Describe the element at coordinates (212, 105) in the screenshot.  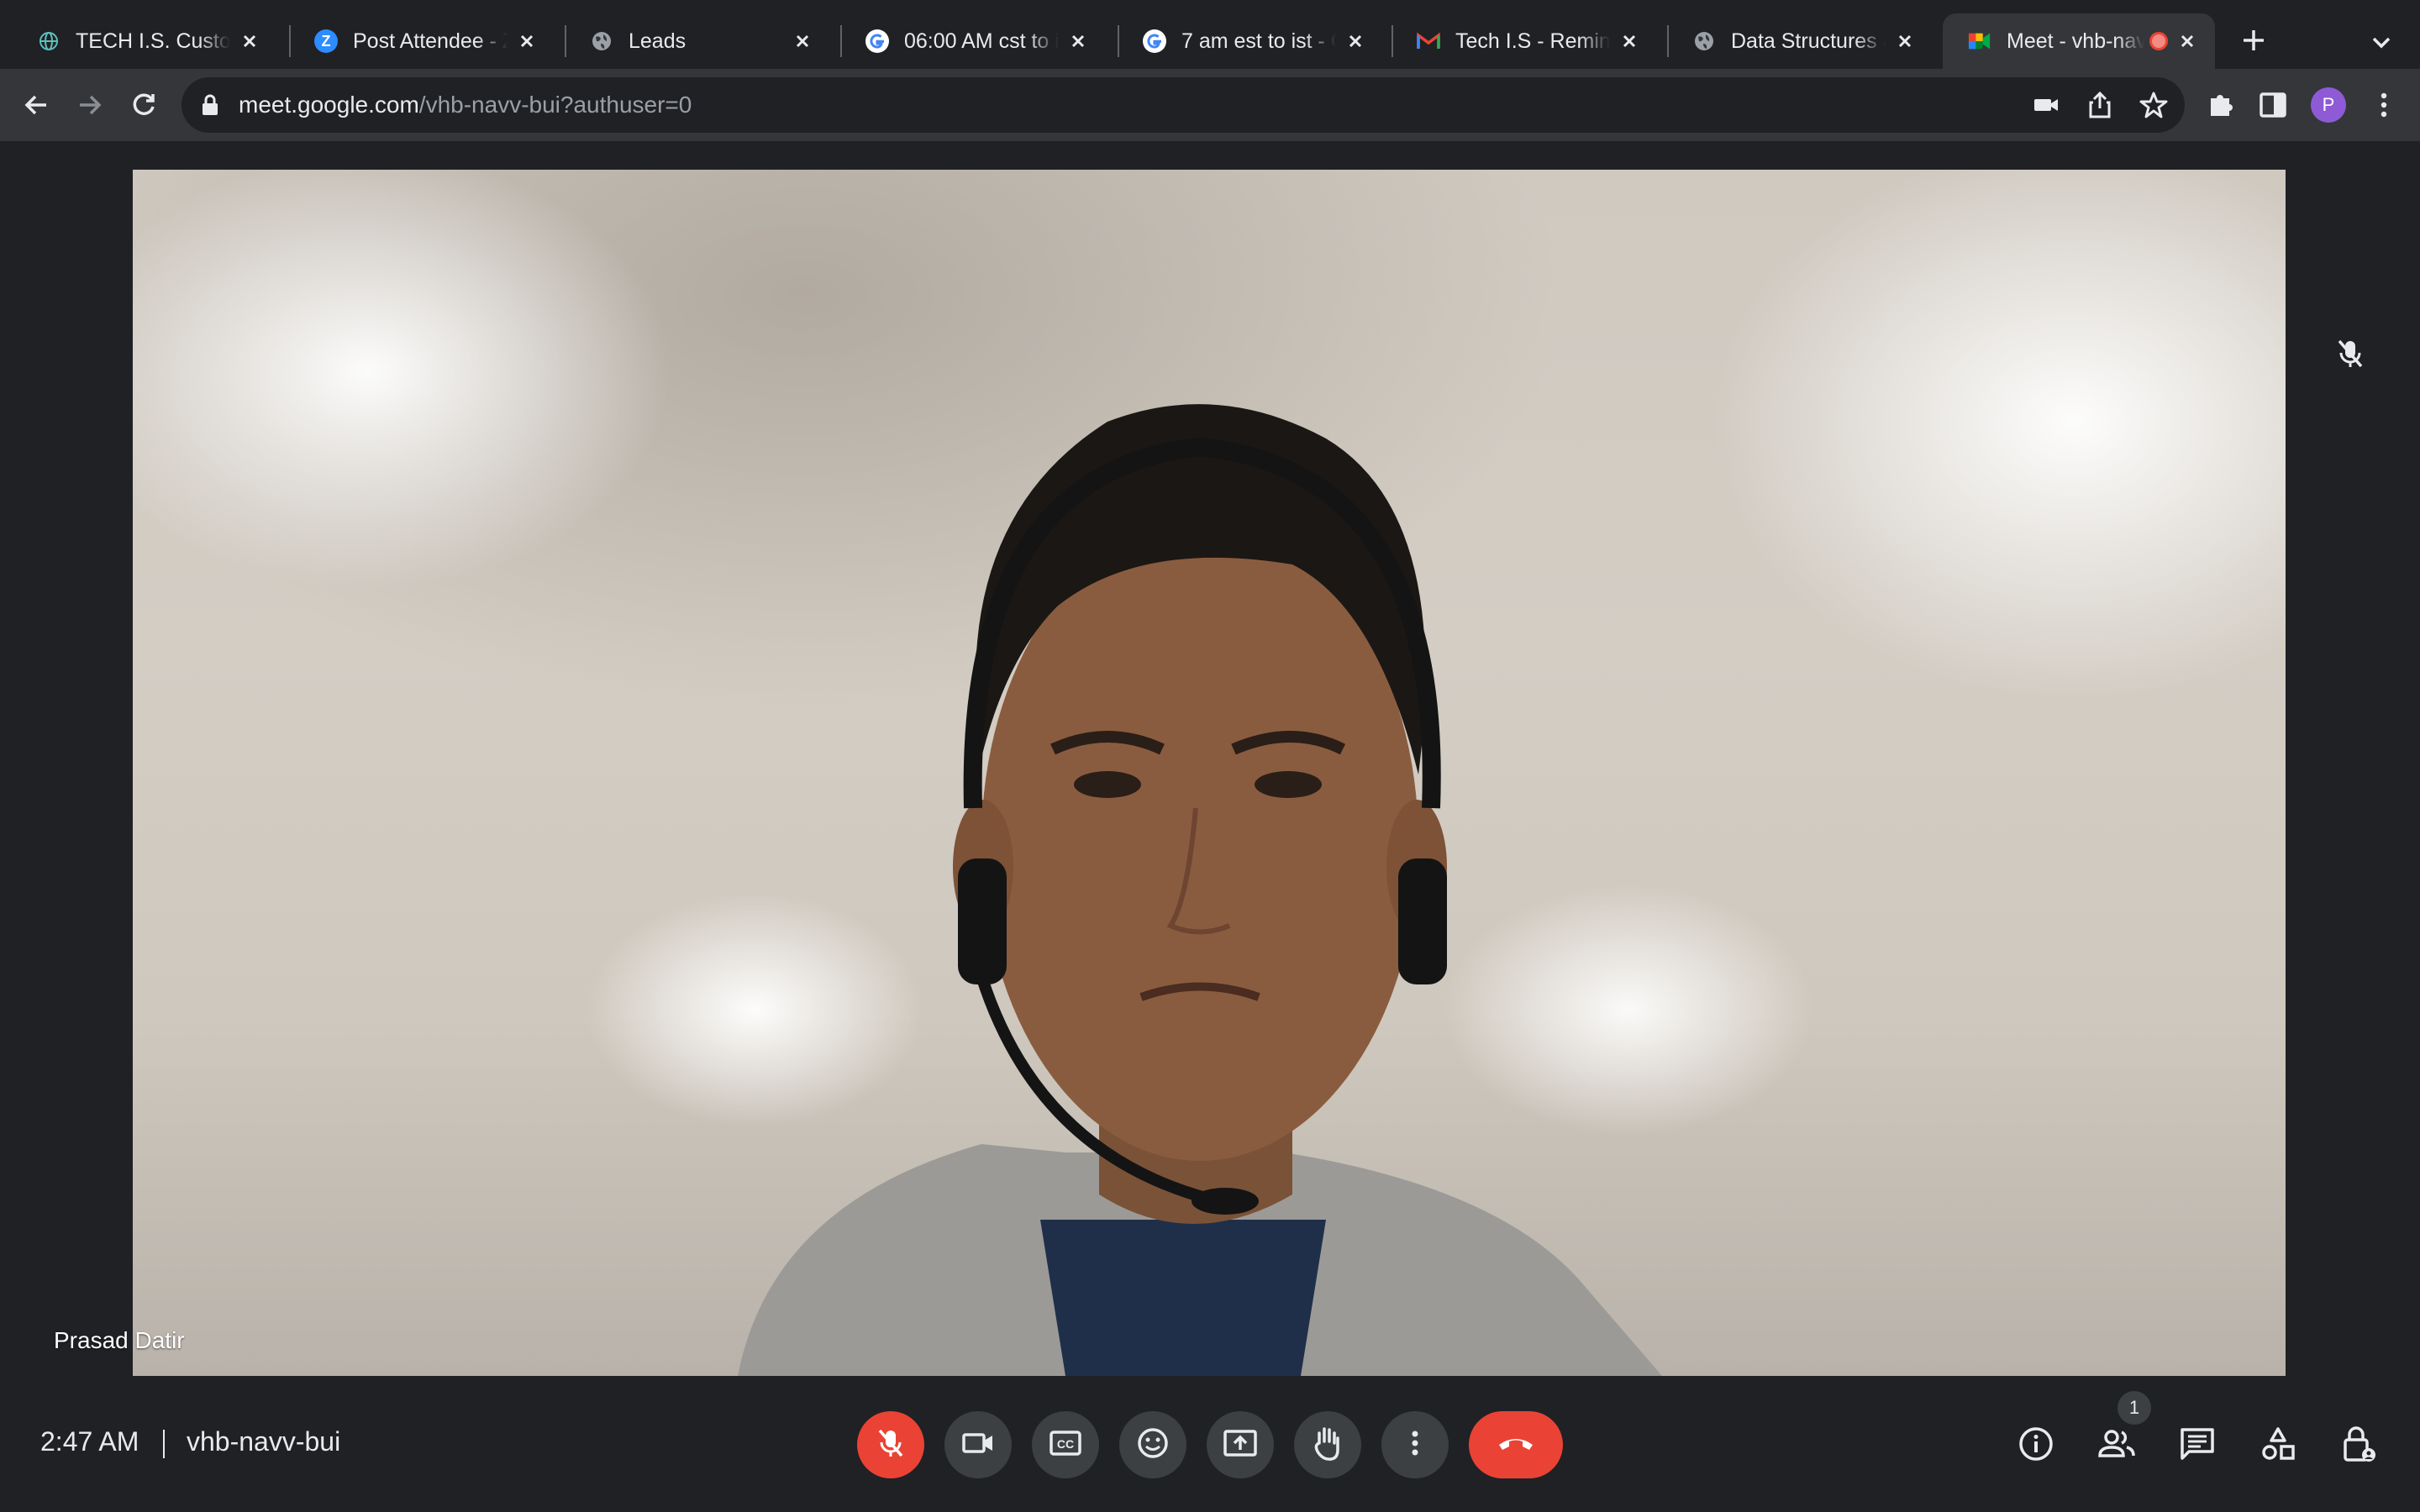
I see `lock-icon` at that location.